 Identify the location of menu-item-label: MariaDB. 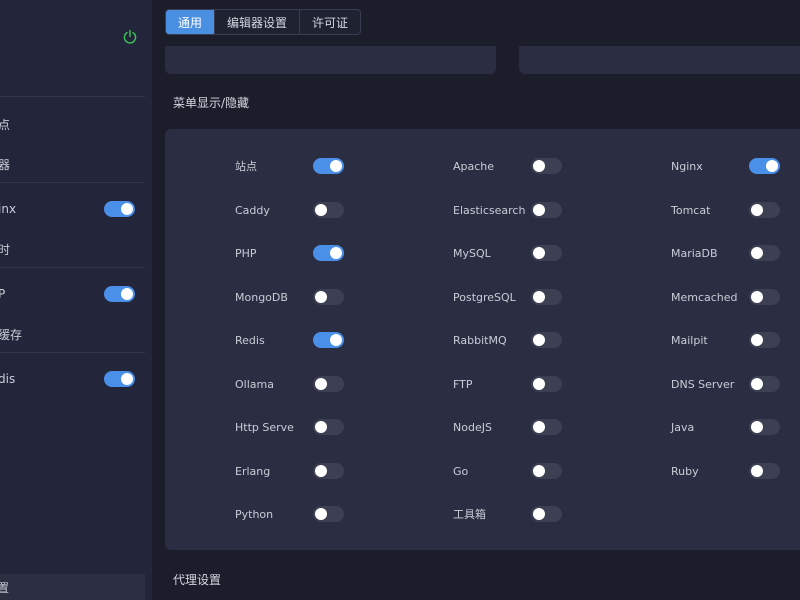
(694, 253).